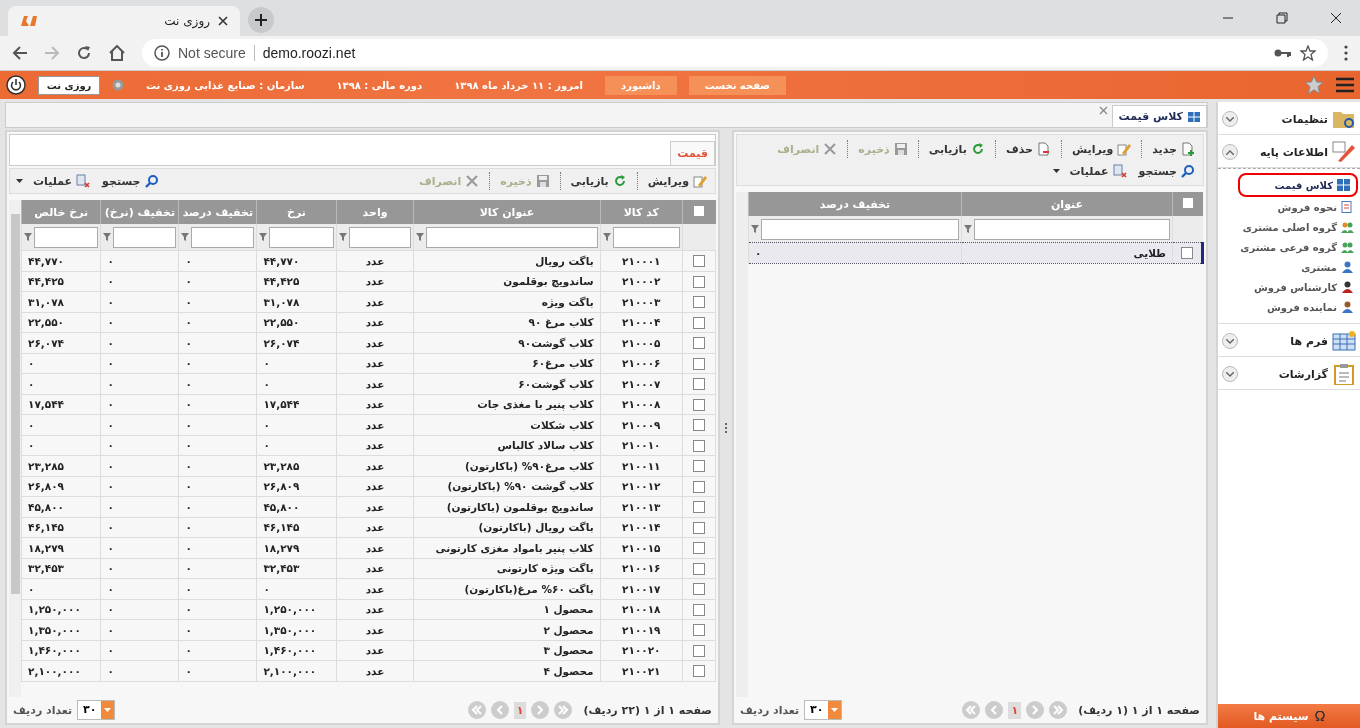 The image size is (1360, 728). I want to click on table-cell: ۱,۲۵۰,۰۰۰, so click(296, 609).